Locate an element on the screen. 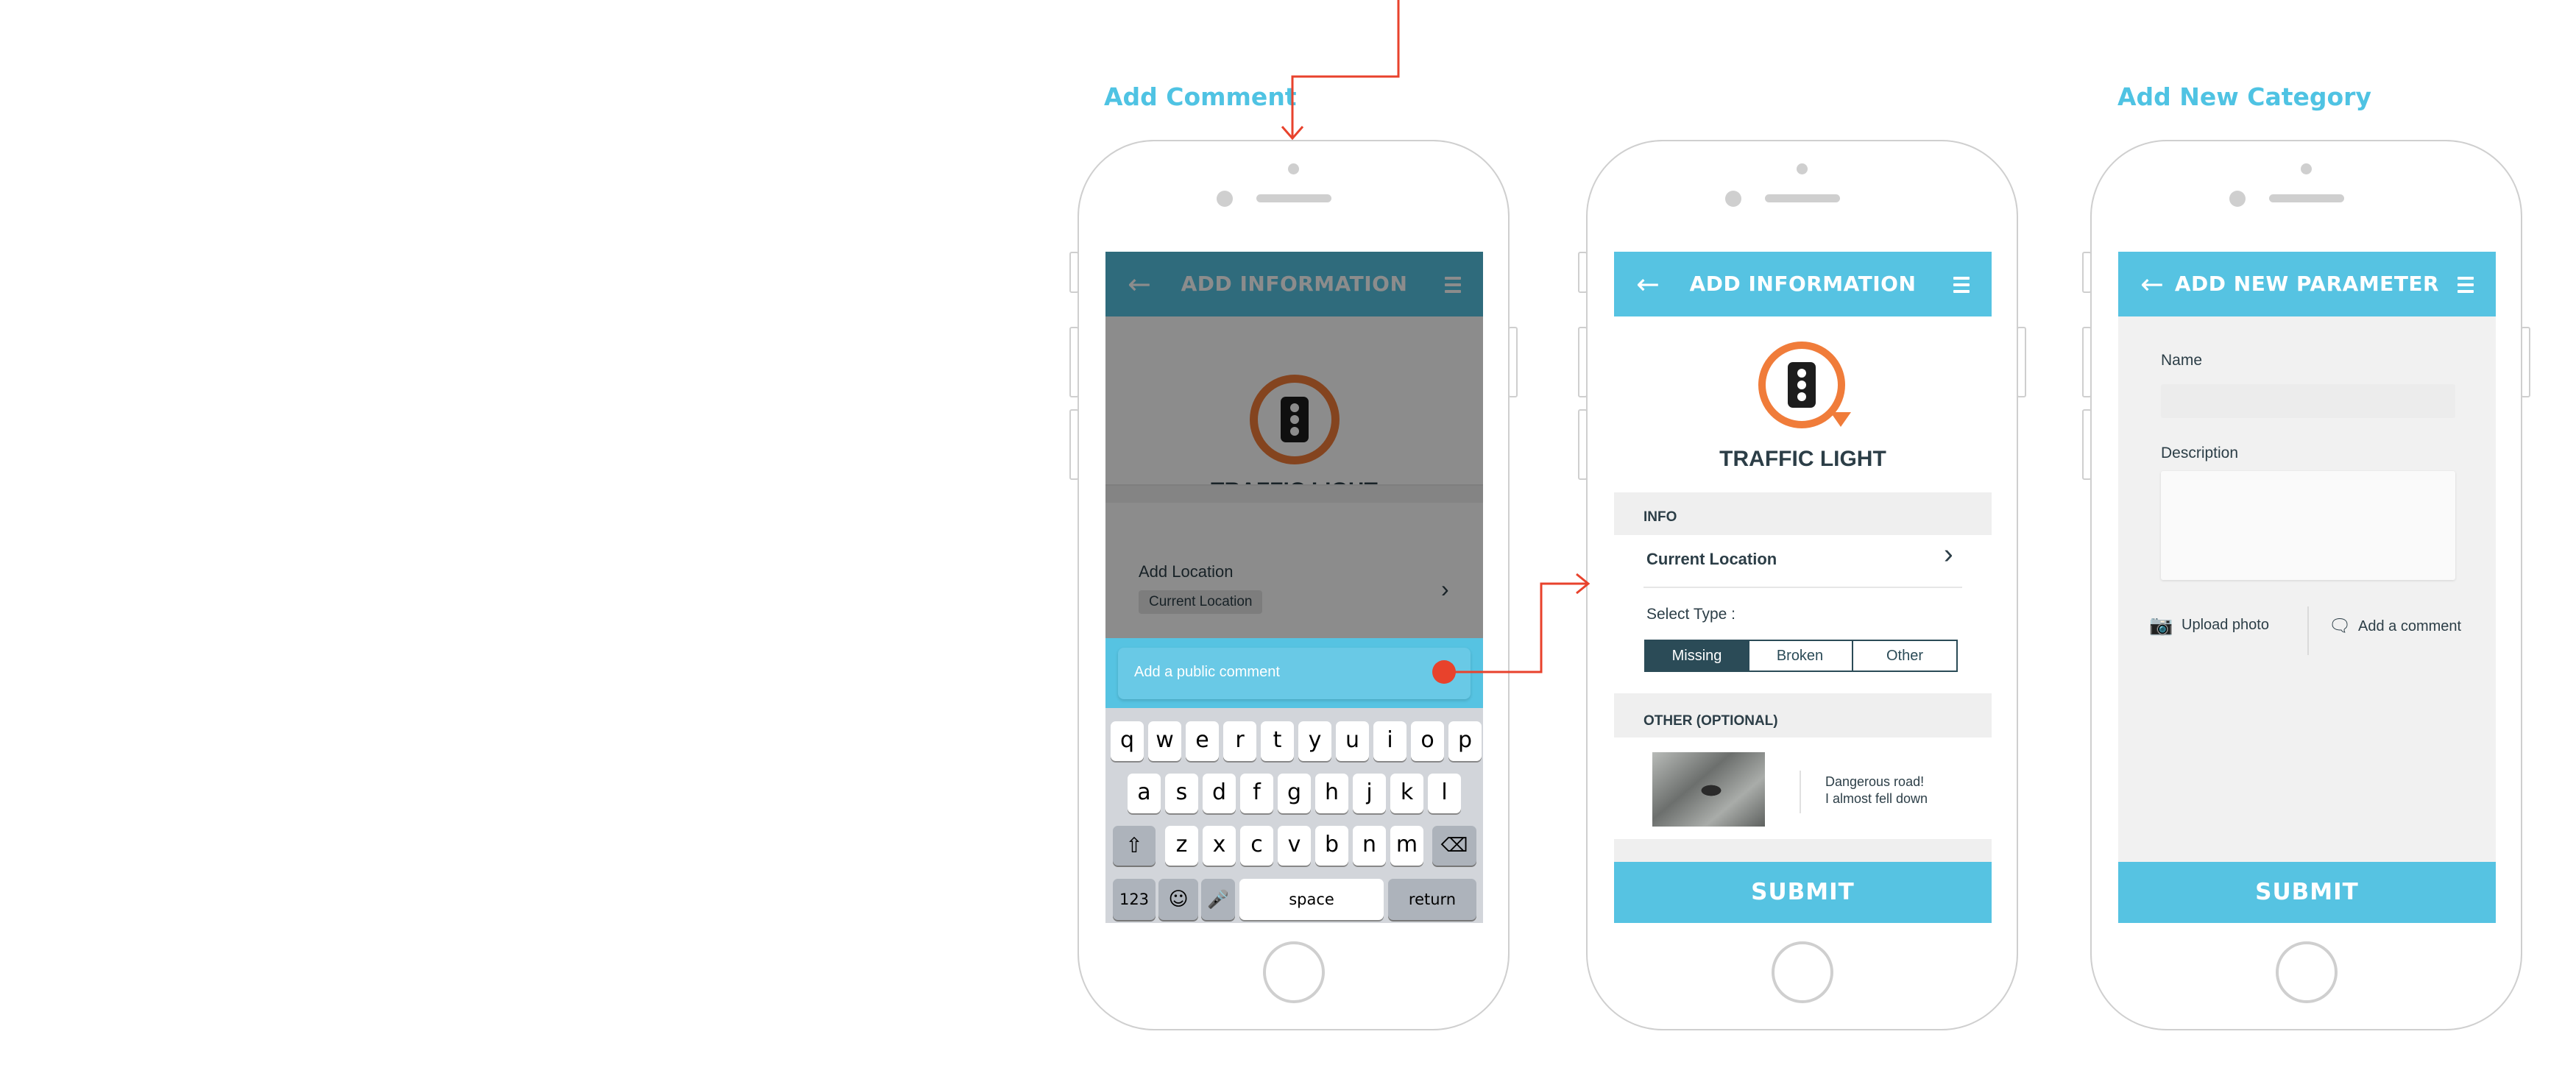 Image resolution: width=2576 pixels, height=1079 pixels. emoji-icon: ☺ is located at coordinates (1178, 899).